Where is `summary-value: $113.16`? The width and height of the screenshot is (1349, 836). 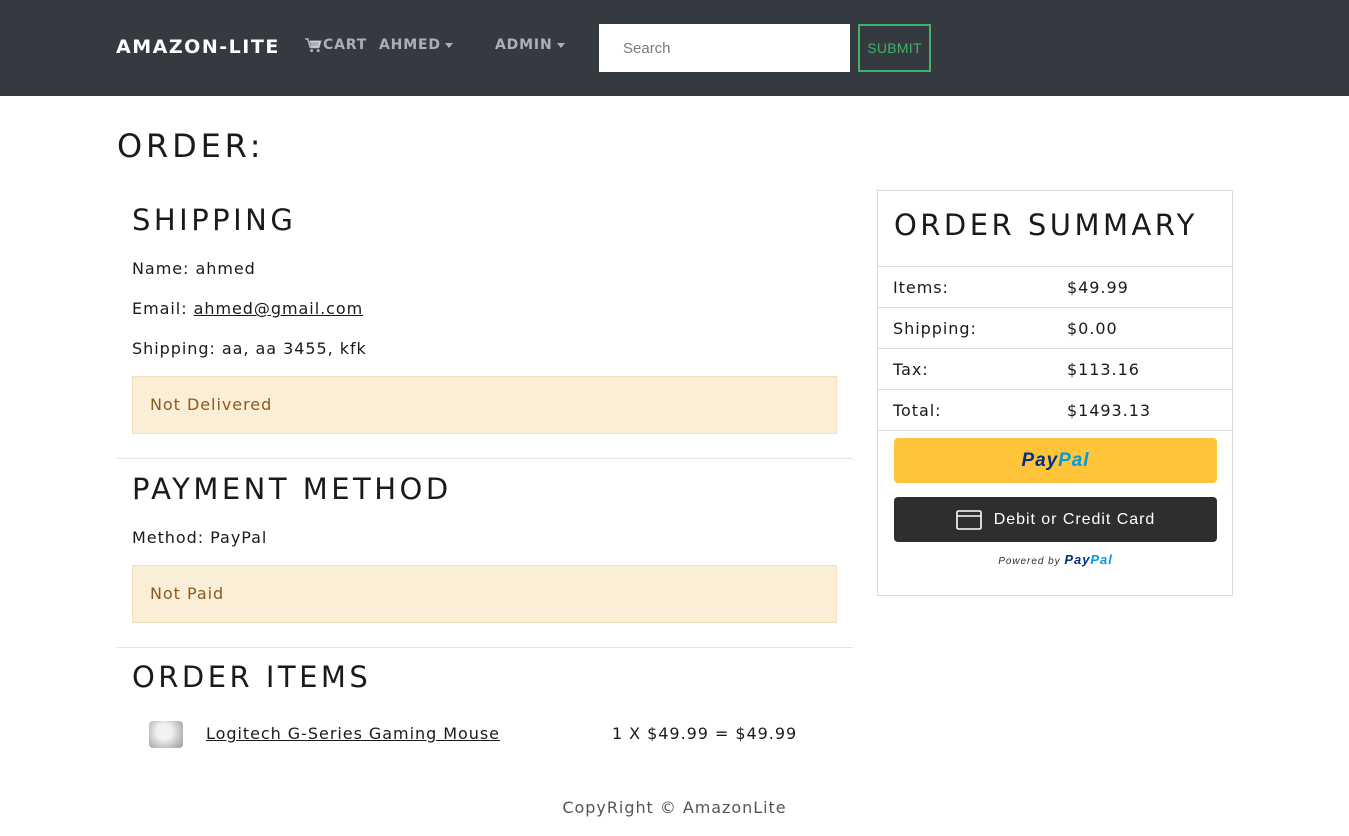 summary-value: $113.16 is located at coordinates (1103, 369).